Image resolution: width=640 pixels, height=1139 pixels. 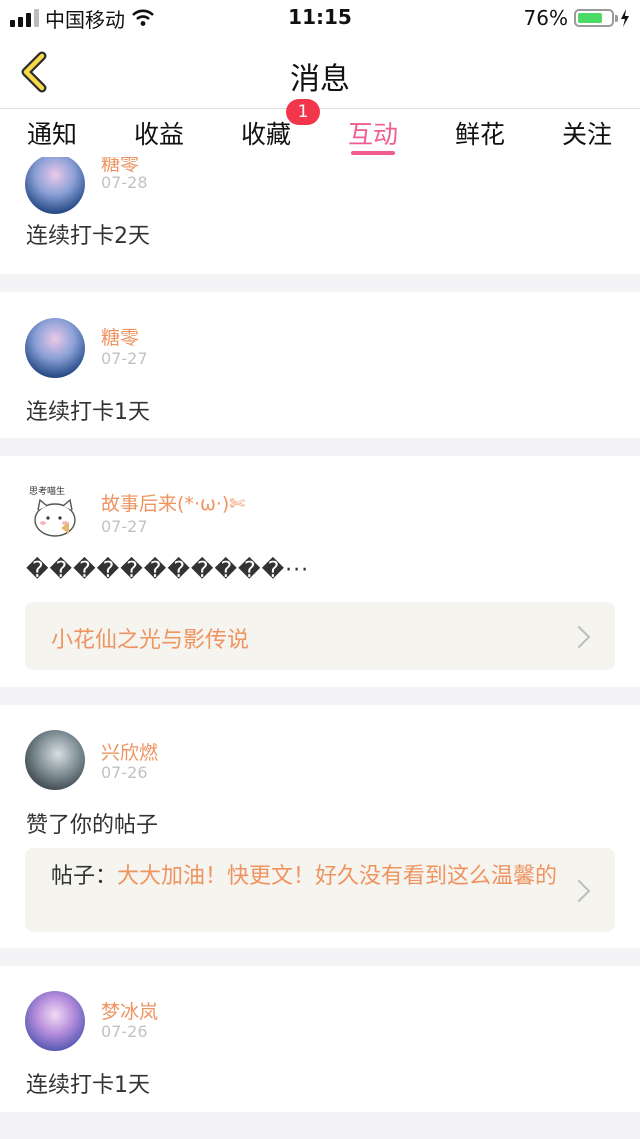 I want to click on tab-interactions: 互动, so click(x=373, y=133).